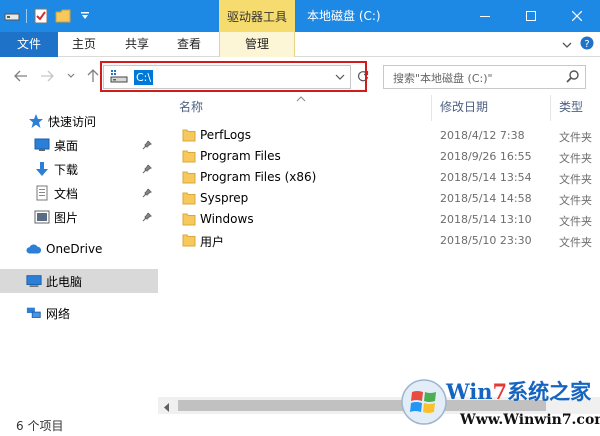 Image resolution: width=600 pixels, height=436 pixels. I want to click on computer-icon, so click(34, 281).